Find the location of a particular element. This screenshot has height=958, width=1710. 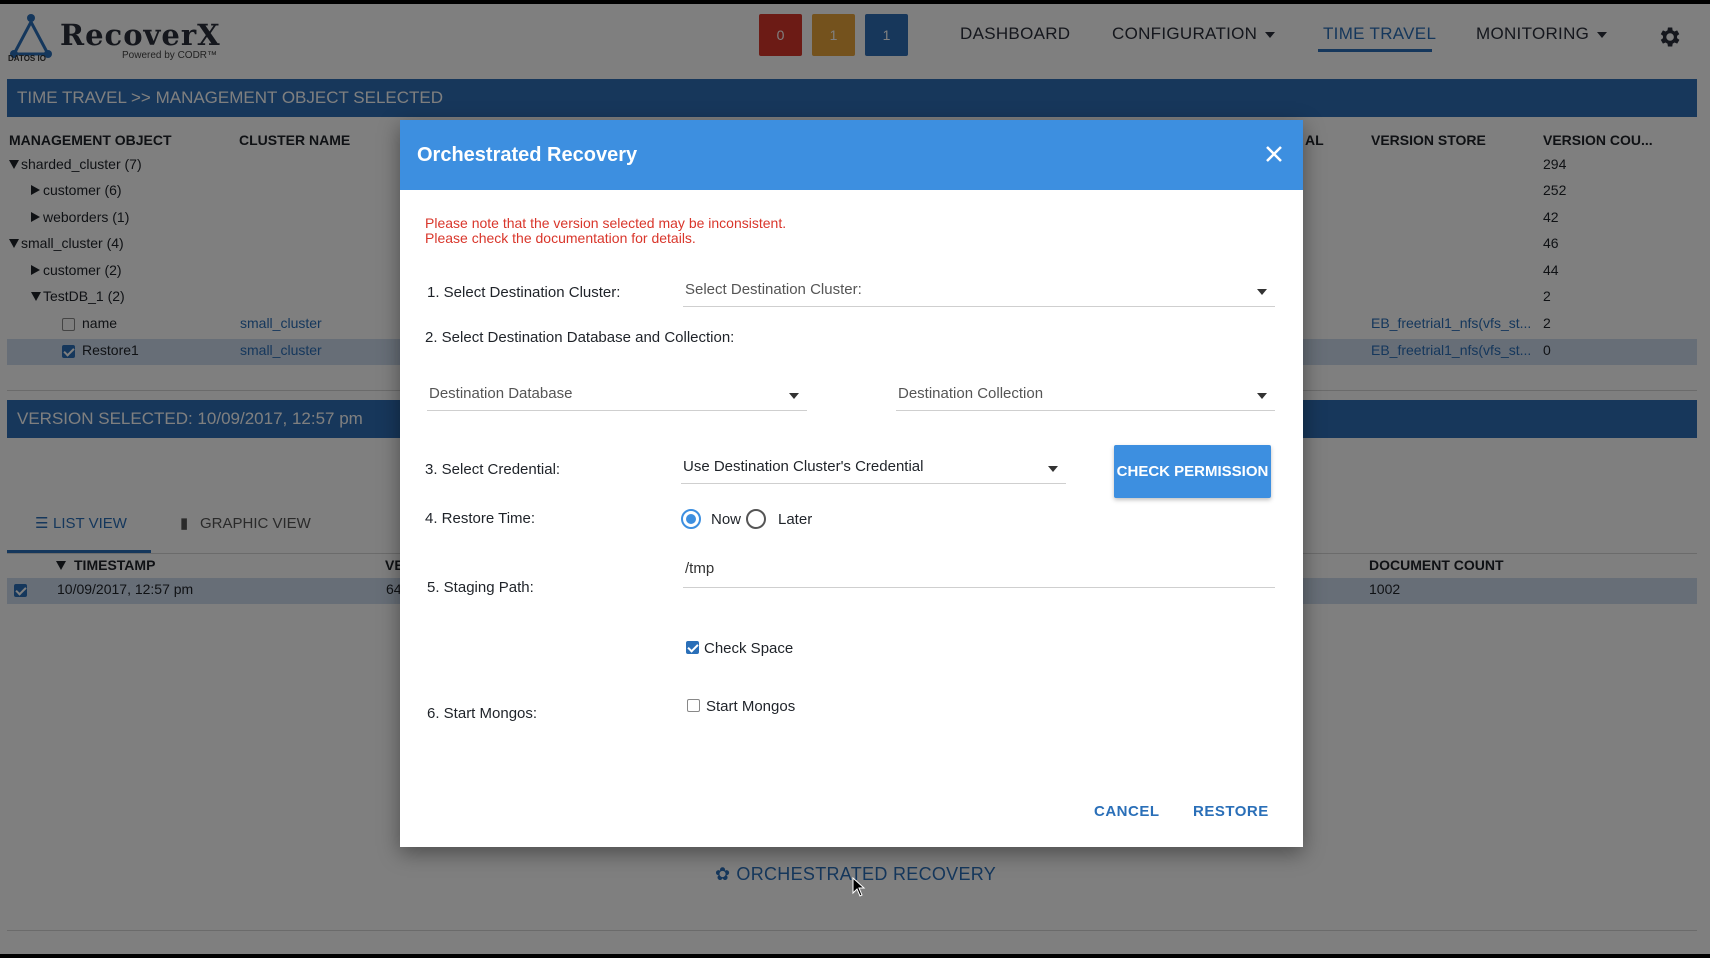

dialog-header: Orchestrated Recovery is located at coordinates (851, 155).